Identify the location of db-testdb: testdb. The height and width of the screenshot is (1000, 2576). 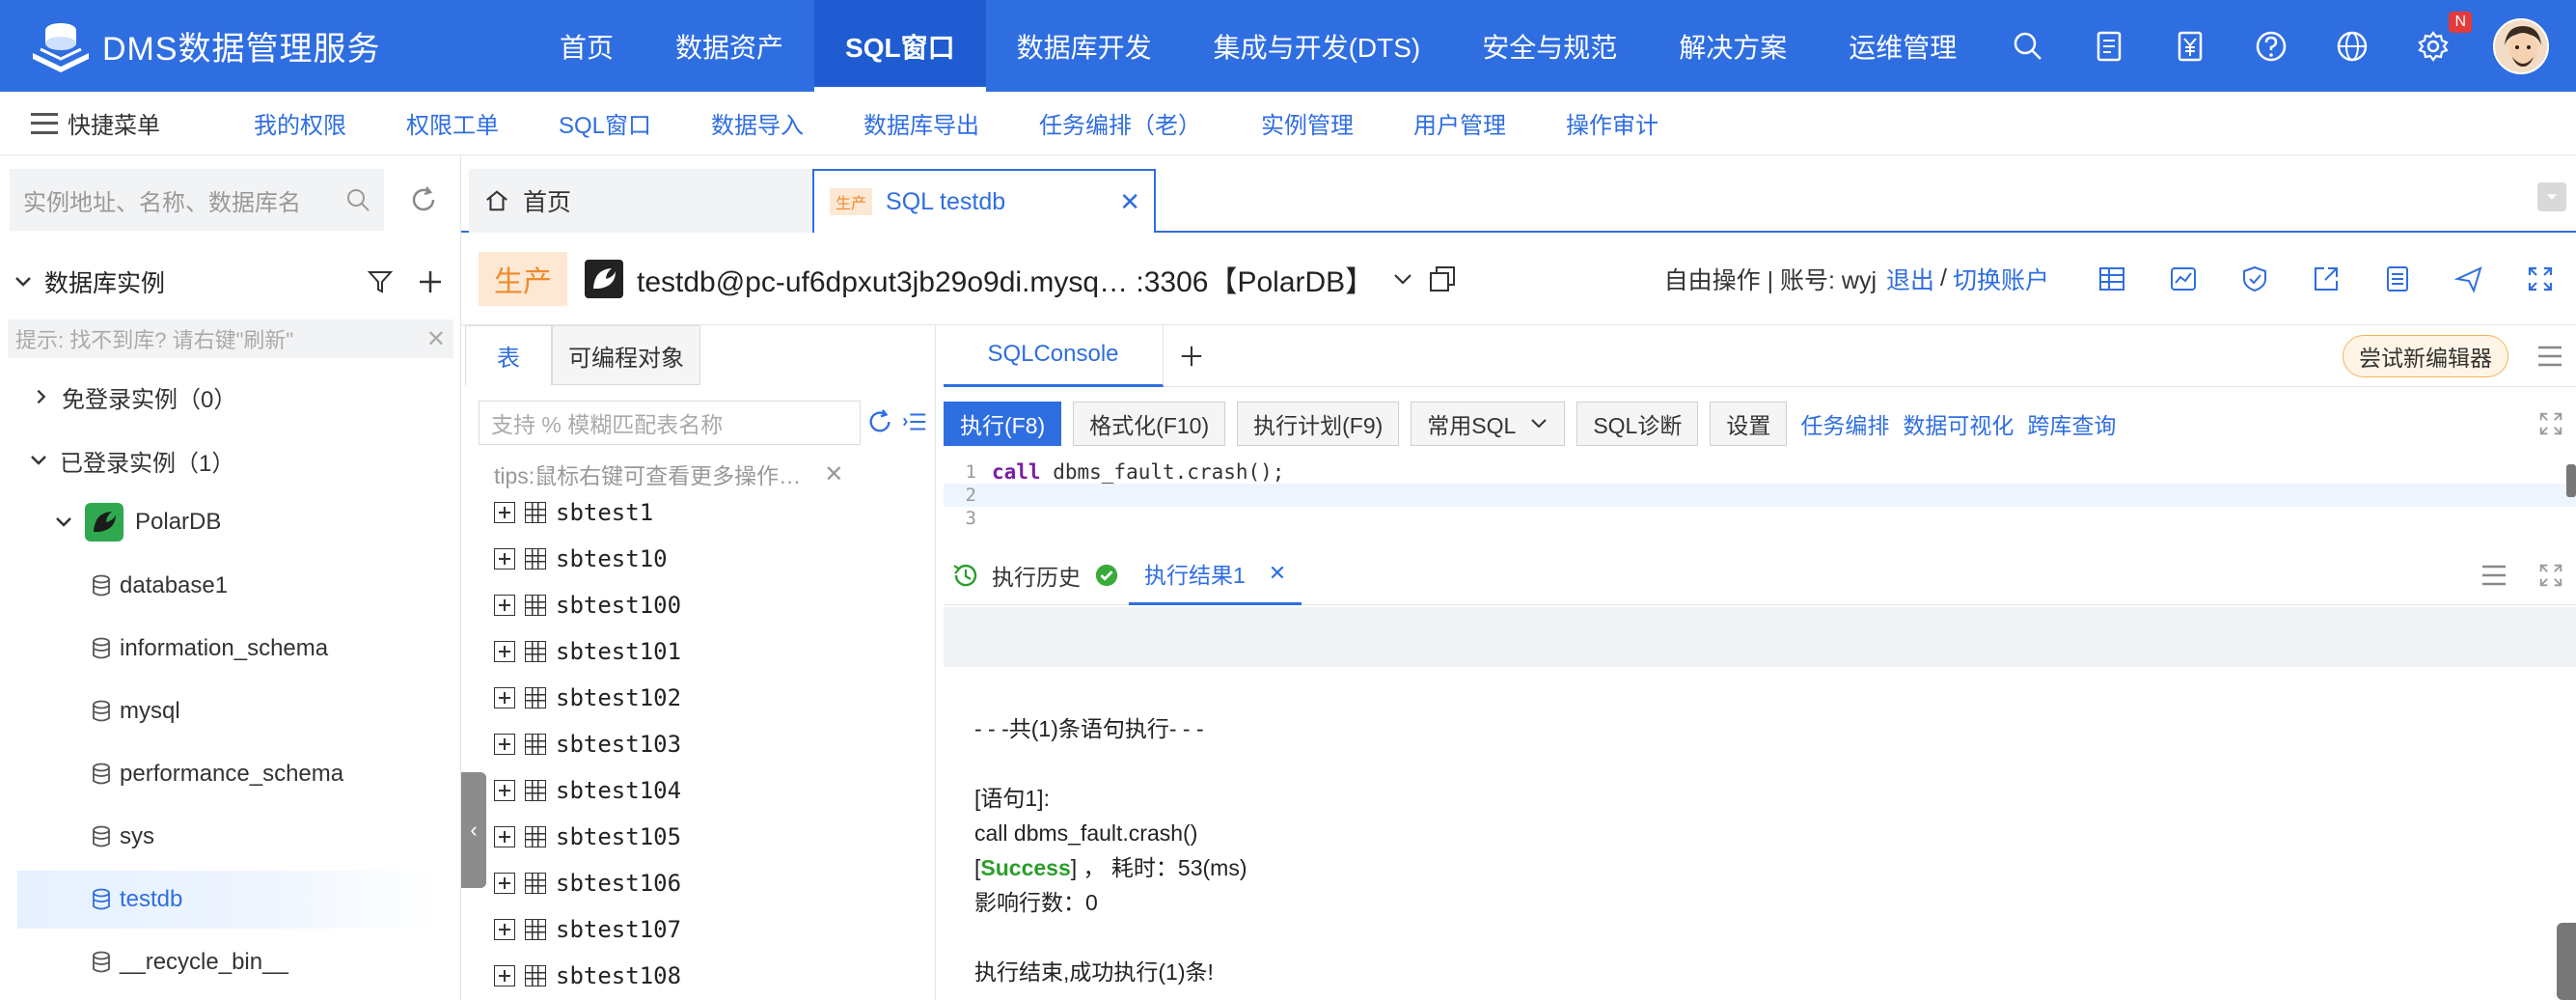
(230, 900).